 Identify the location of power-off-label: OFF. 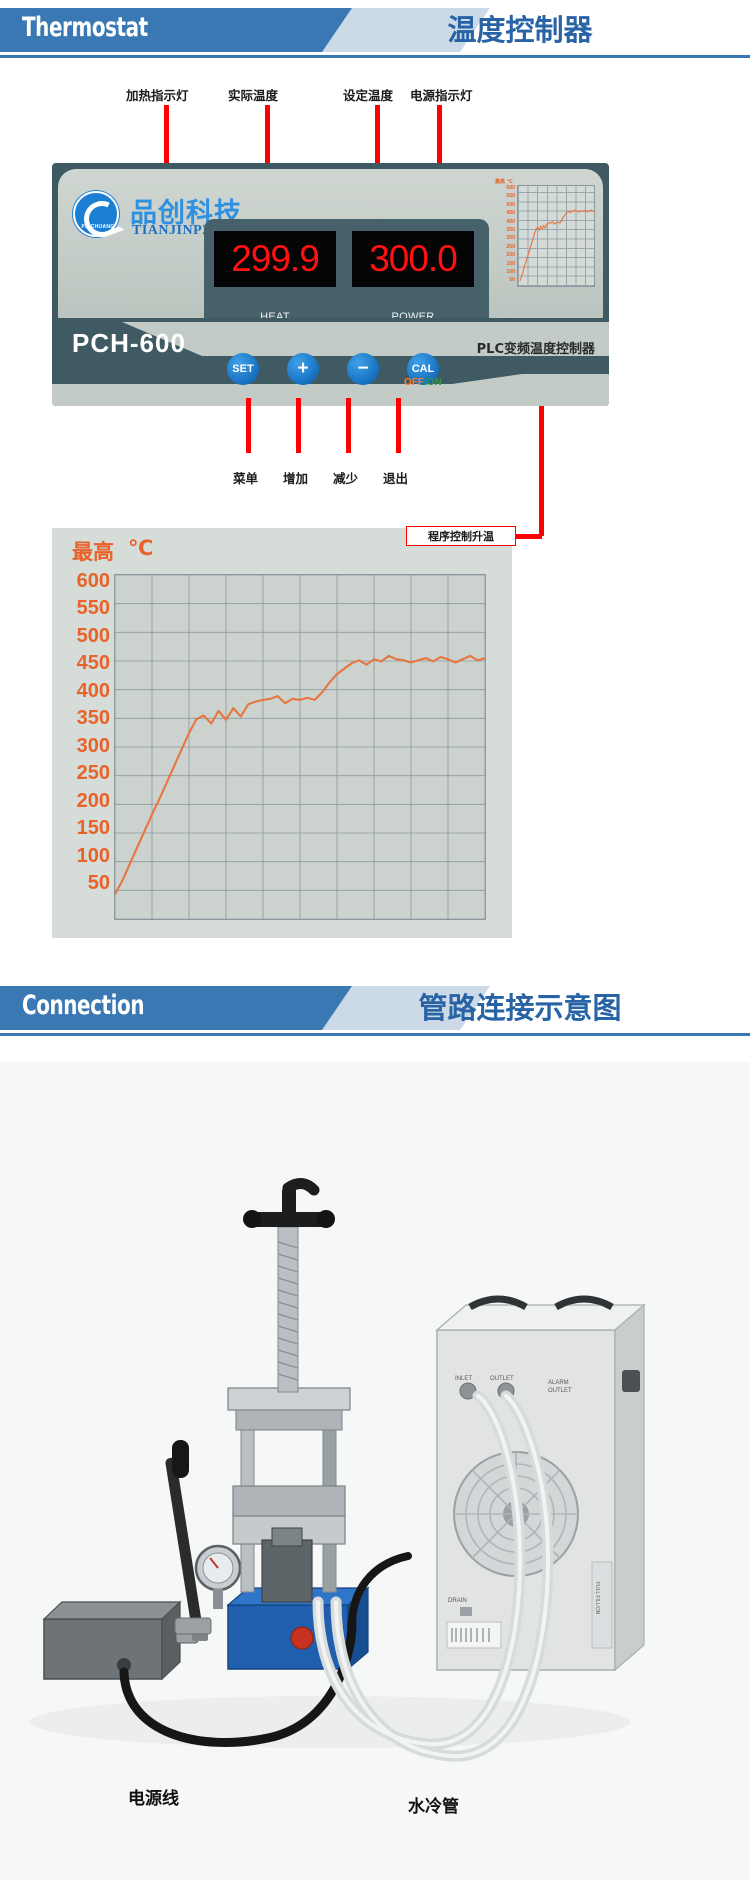
(414, 382).